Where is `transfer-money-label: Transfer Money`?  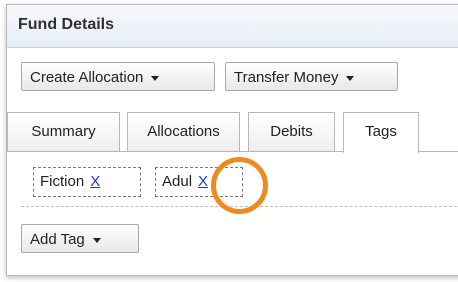 transfer-money-label: Transfer Money is located at coordinates (286, 77).